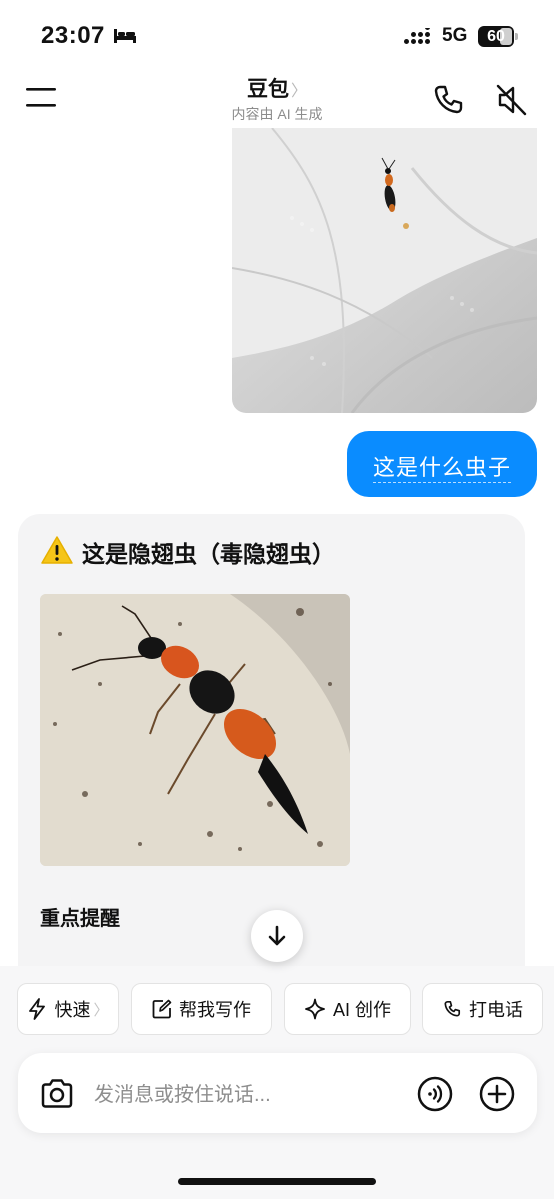 Image resolution: width=554 pixels, height=1199 pixels. I want to click on edit-icon, so click(162, 1009).